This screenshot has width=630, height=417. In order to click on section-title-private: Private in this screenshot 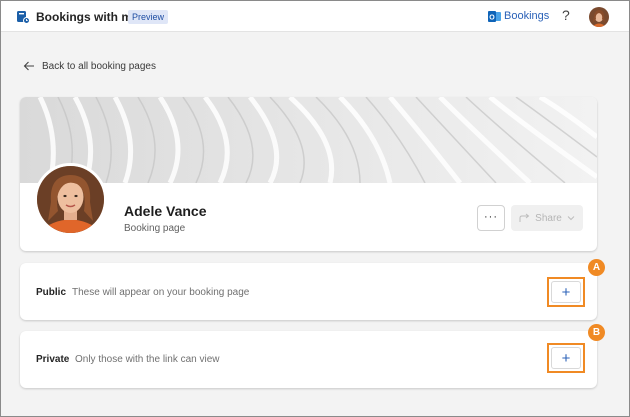, I will do `click(53, 359)`.